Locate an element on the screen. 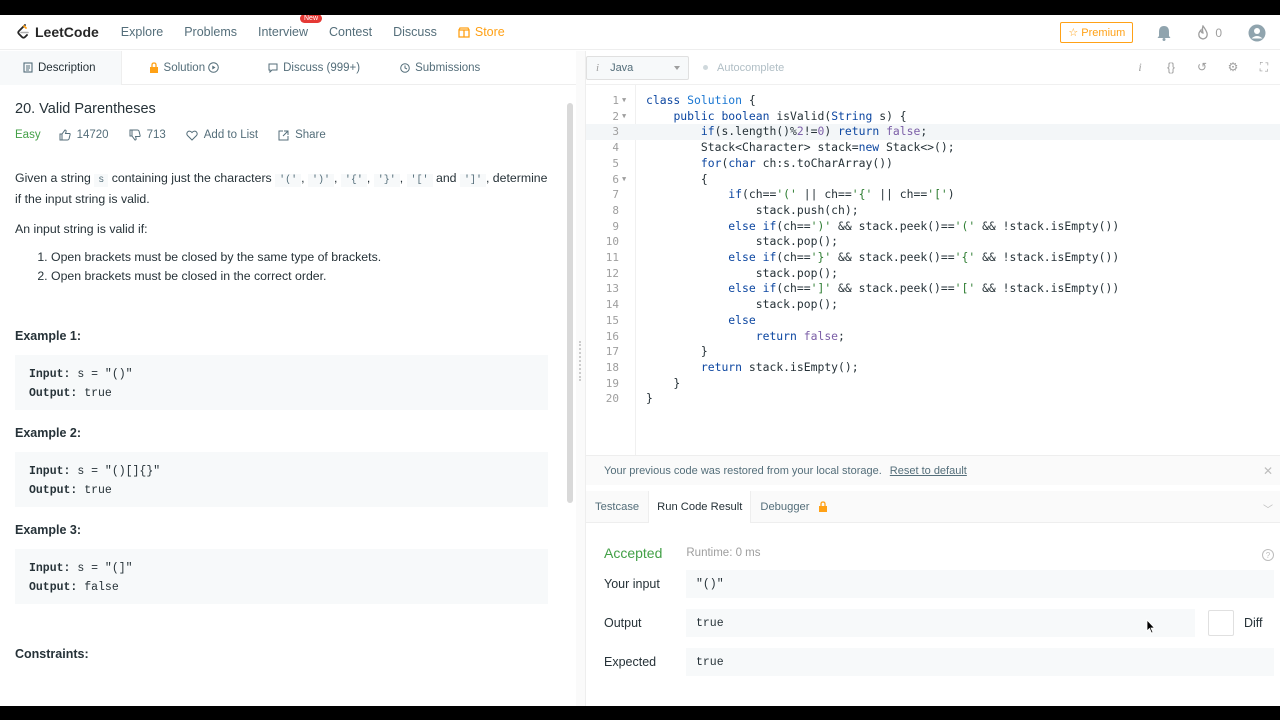 This screenshot has width=1280, height=720. panel-splitter is located at coordinates (580, 378).